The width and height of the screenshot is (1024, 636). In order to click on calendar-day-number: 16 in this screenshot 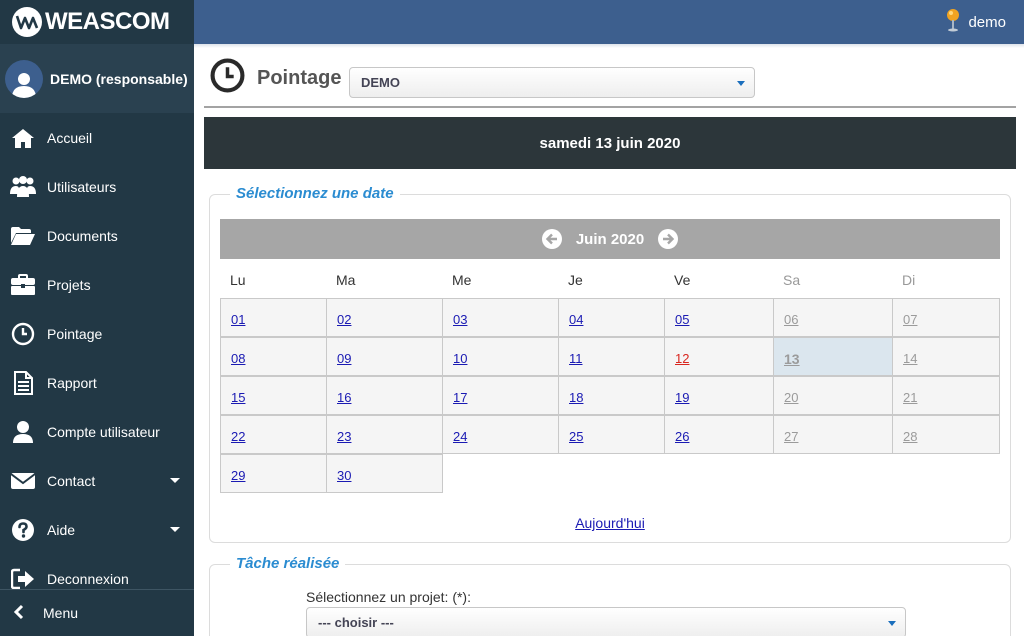, I will do `click(344, 397)`.